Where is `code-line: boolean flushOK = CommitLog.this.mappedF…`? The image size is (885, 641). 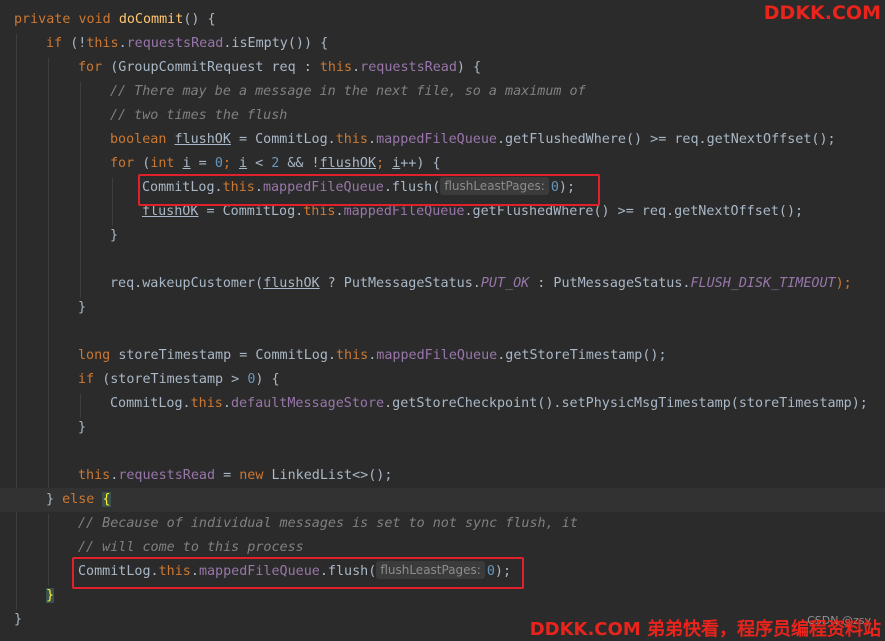
code-line: boolean flushOK = CommitLog.this.mappedF… is located at coordinates (473, 140).